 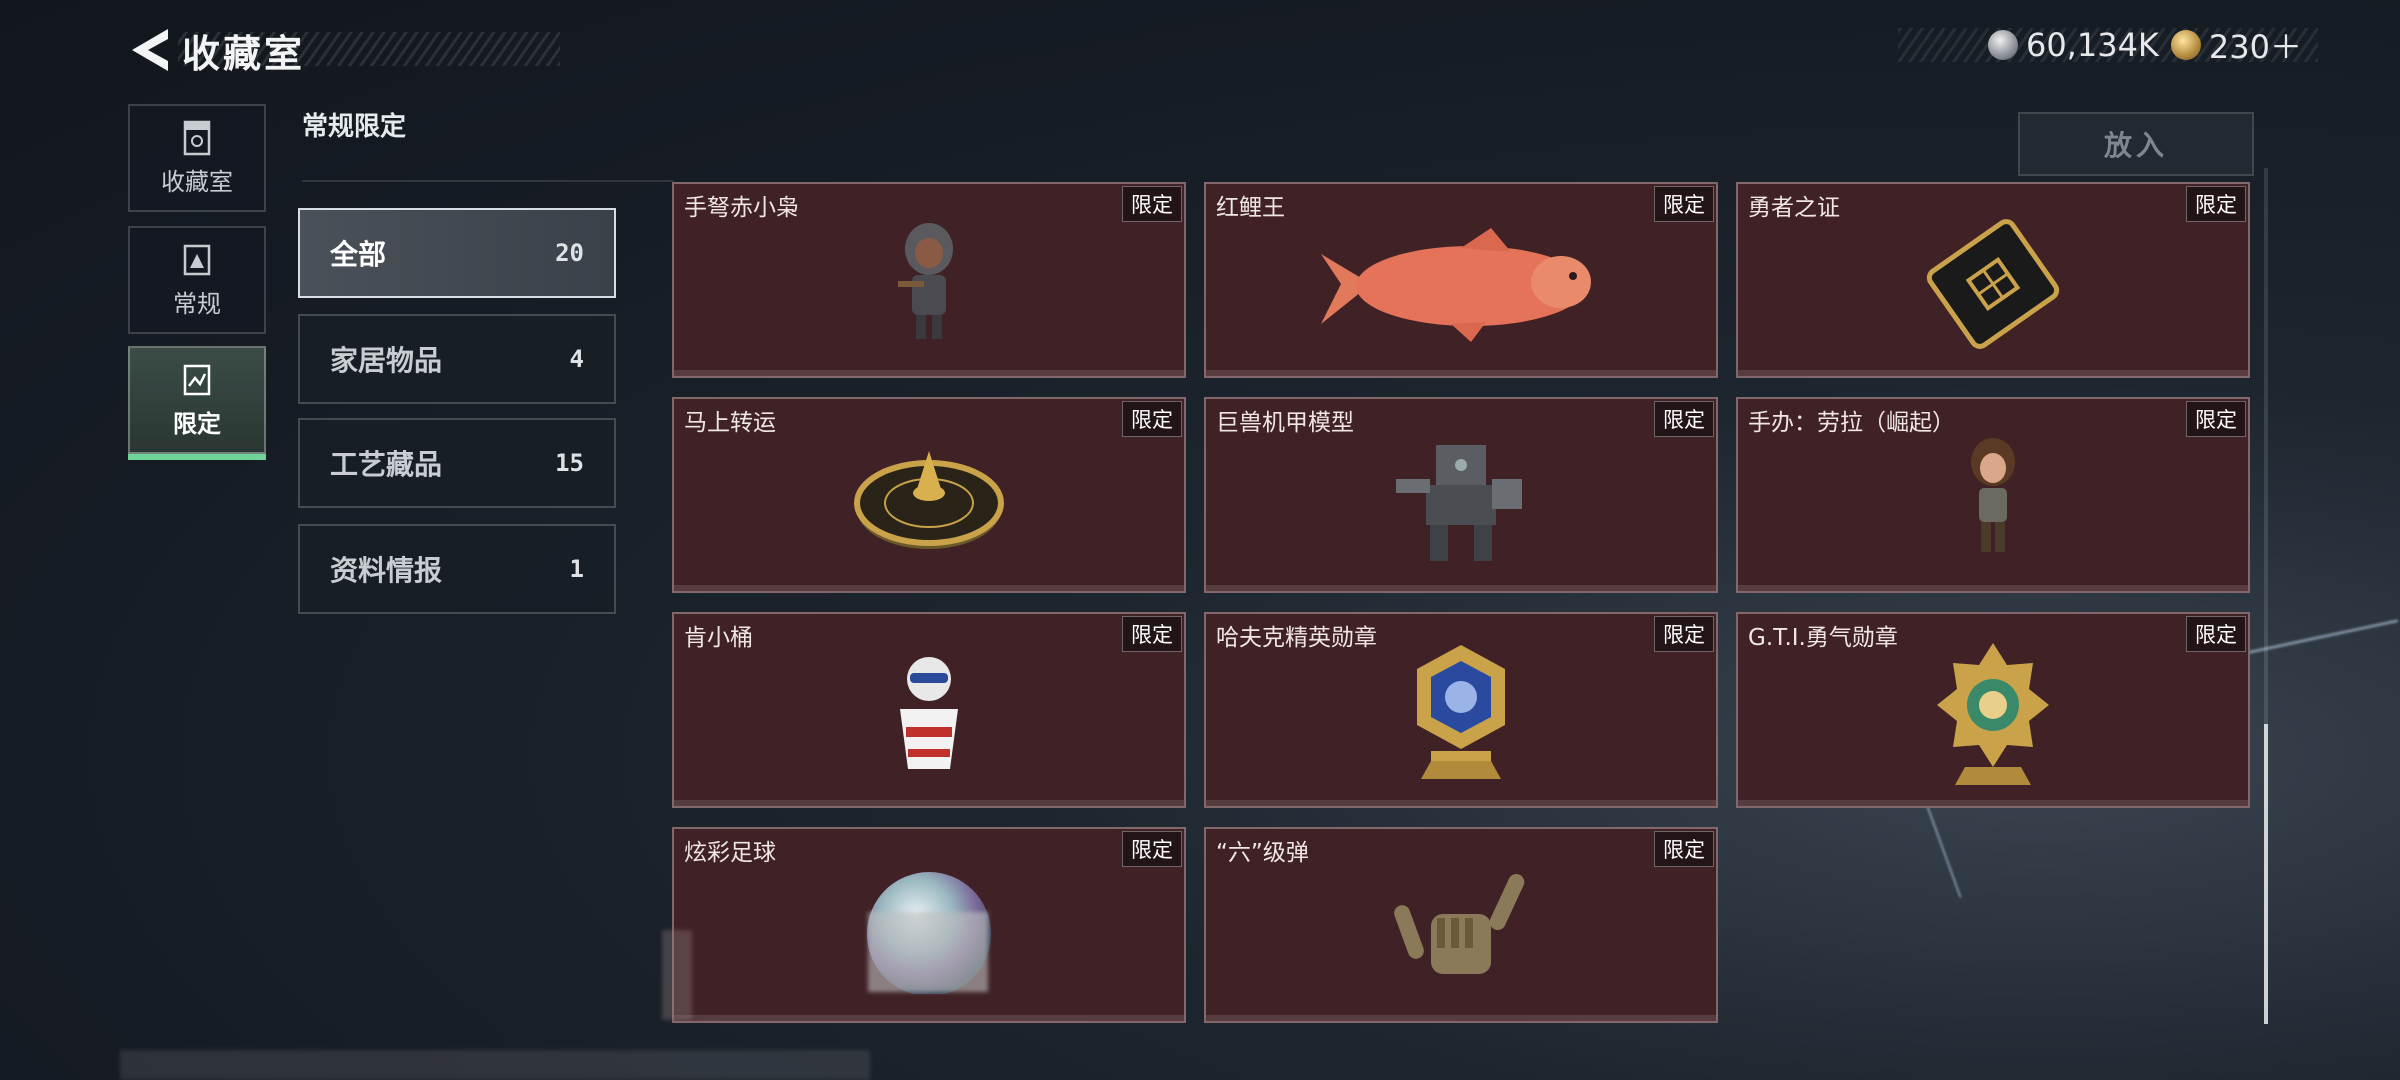 I want to click on category-count: 20, so click(x=569, y=253).